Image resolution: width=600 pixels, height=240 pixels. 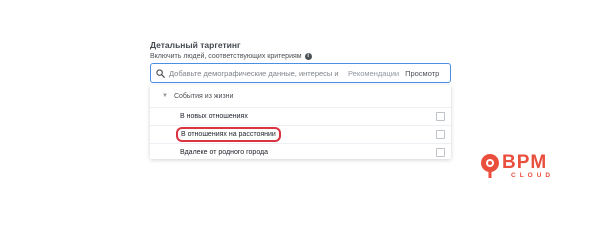 I want to click on list-item-label: Вдалеке от родного города, so click(x=224, y=152).